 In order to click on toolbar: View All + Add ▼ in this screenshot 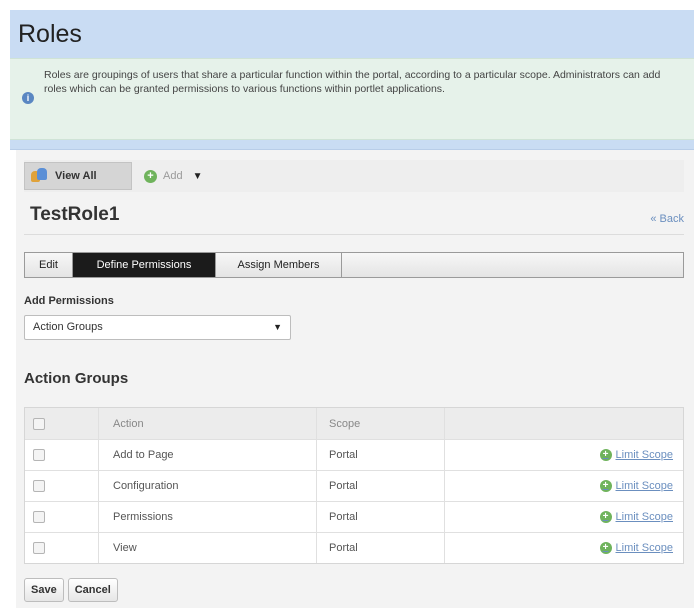, I will do `click(354, 176)`.